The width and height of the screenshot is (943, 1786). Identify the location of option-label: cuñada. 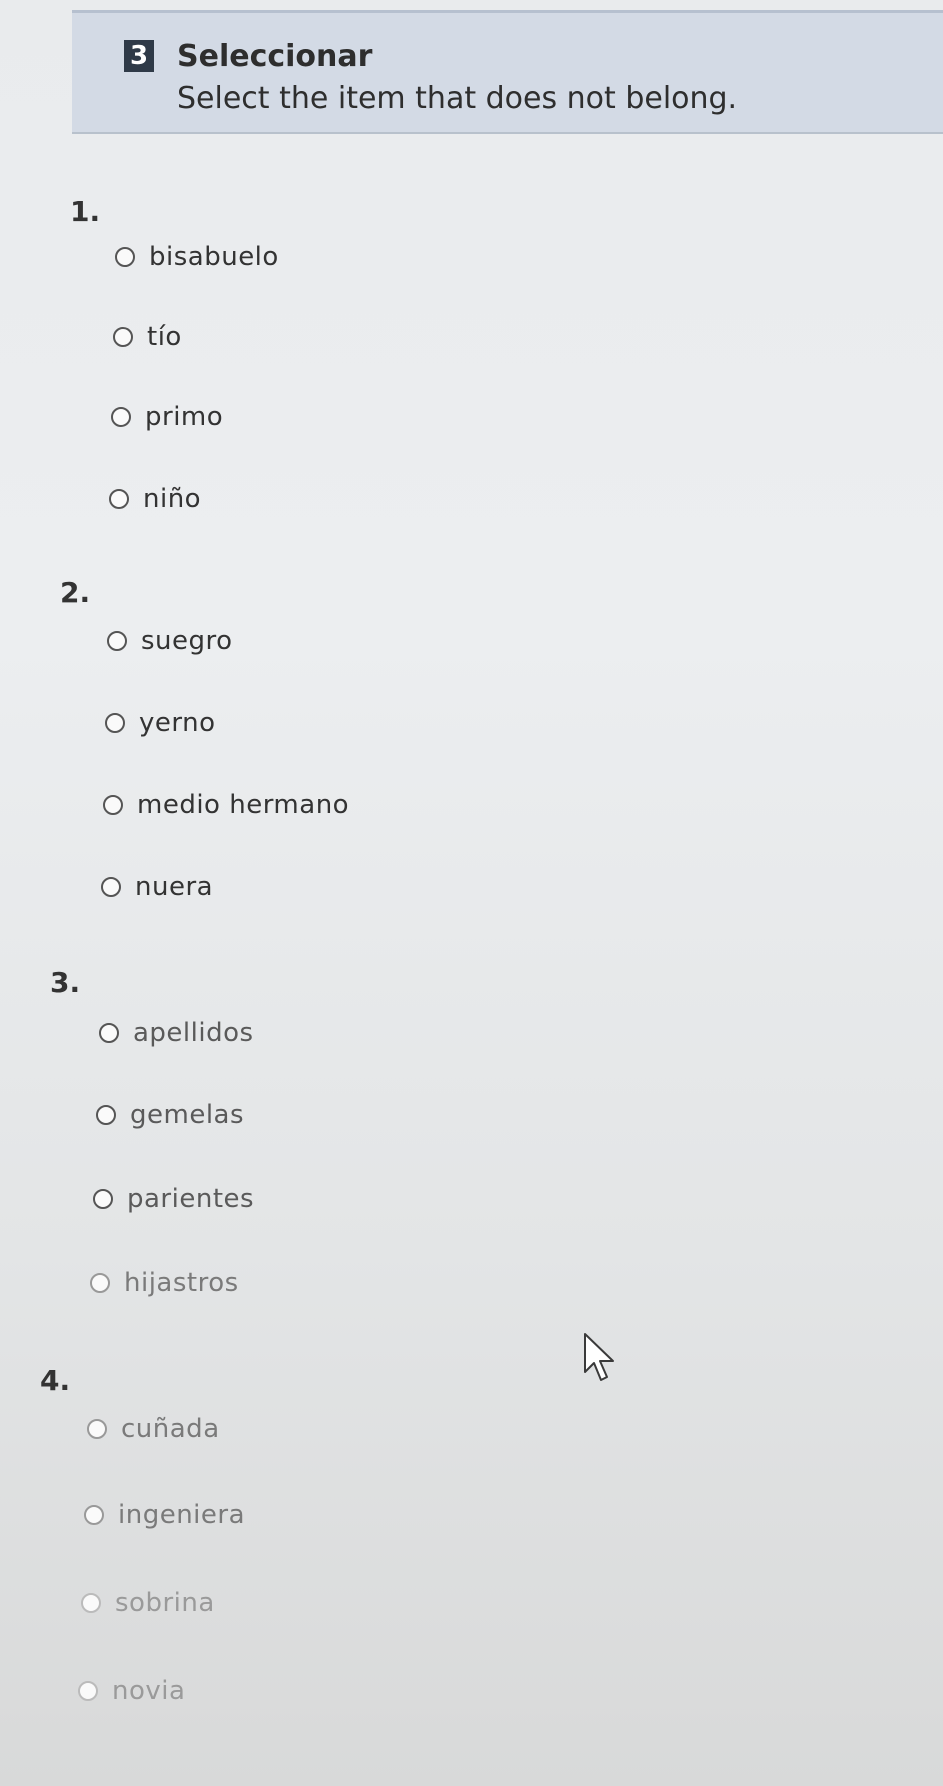
(170, 1429).